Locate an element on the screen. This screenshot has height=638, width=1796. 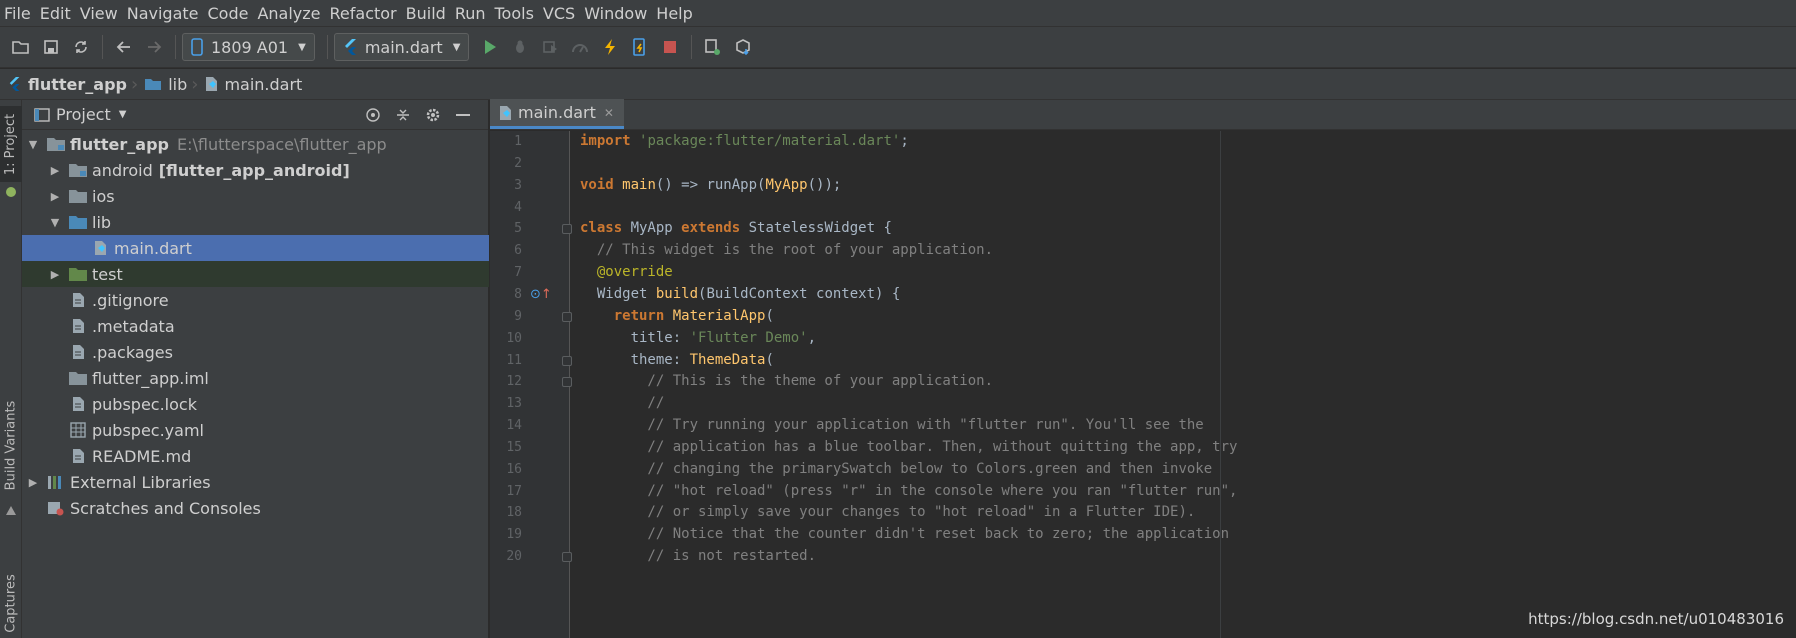
project-panel-actions is located at coordinates (418, 115).